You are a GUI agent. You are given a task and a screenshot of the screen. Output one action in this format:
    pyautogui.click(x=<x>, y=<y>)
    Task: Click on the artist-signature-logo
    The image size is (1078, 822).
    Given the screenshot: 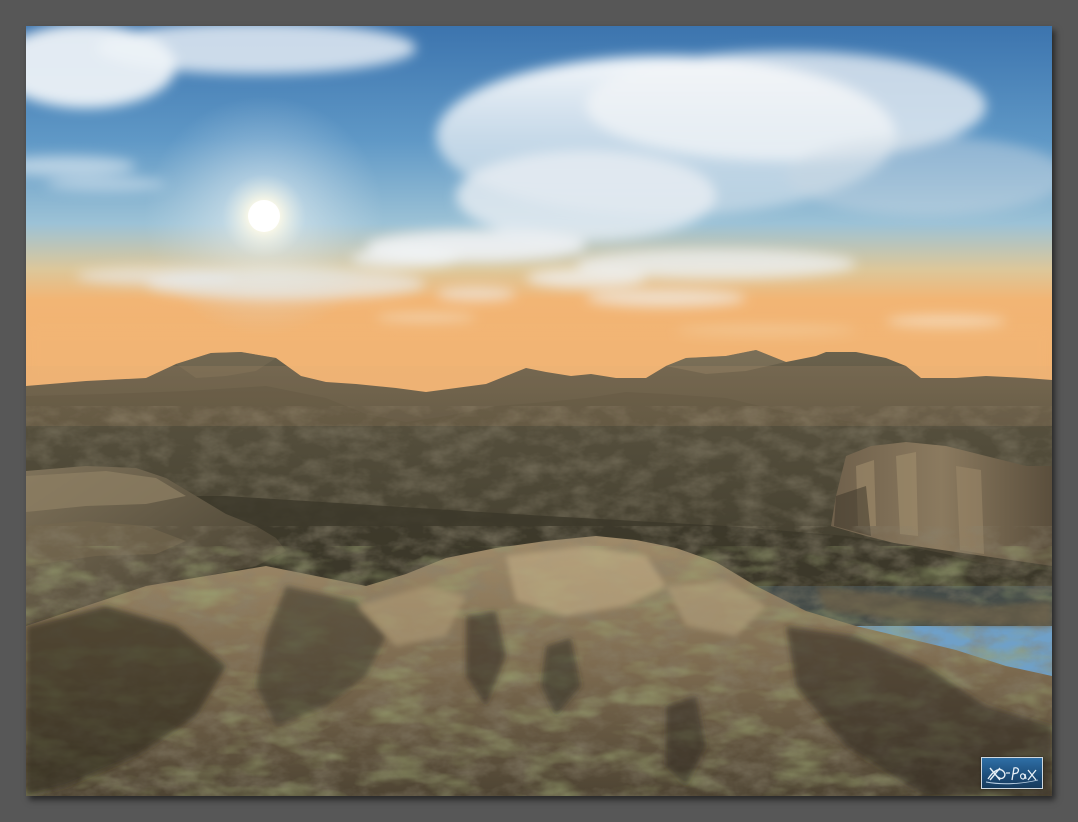 What is the action you would take?
    pyautogui.click(x=1012, y=773)
    